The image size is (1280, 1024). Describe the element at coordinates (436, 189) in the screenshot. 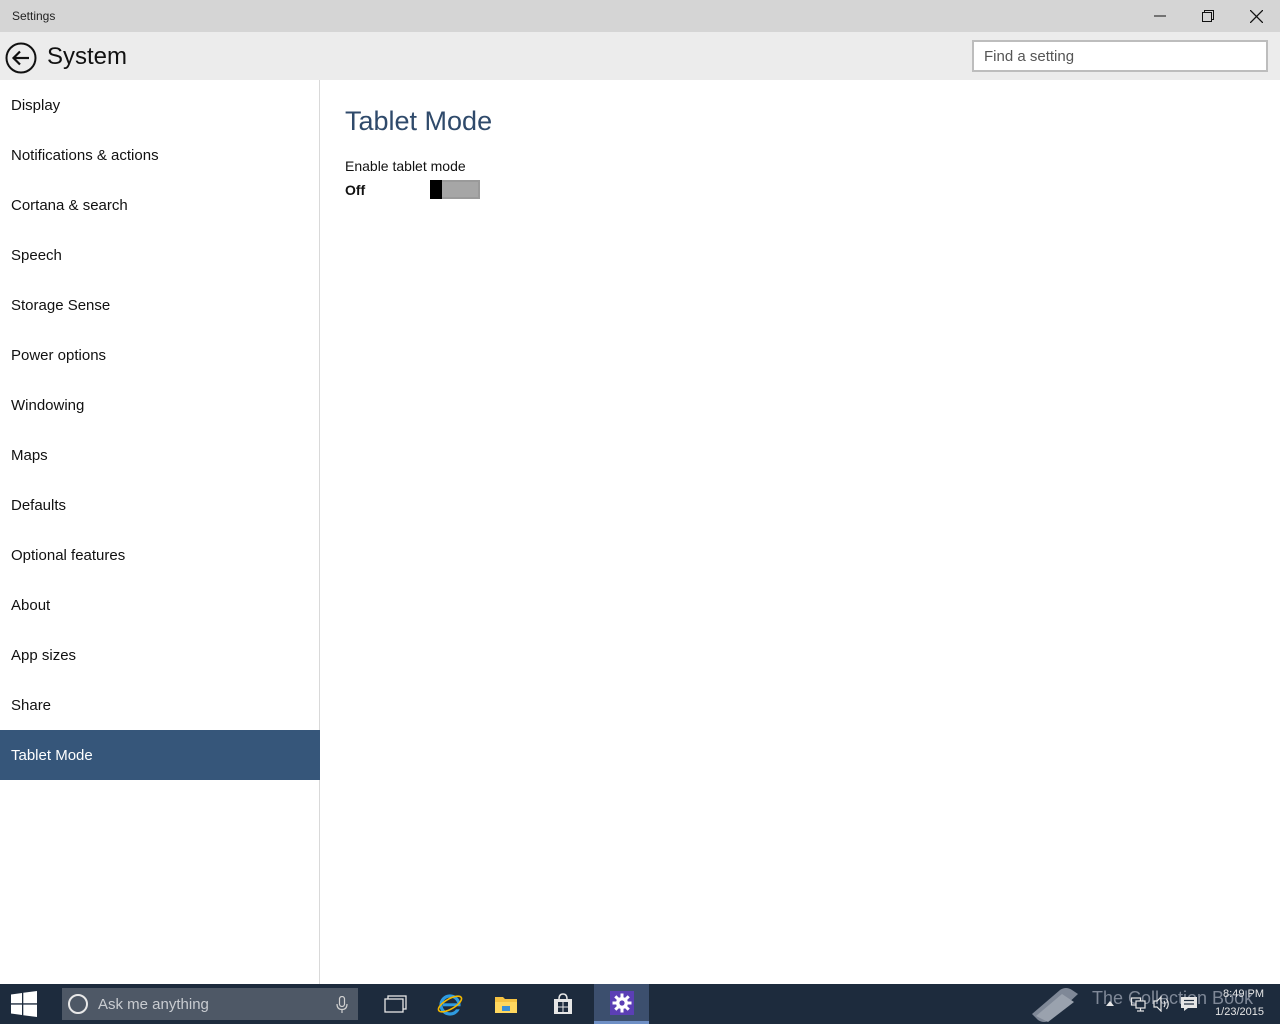

I see `toggle-knob` at that location.